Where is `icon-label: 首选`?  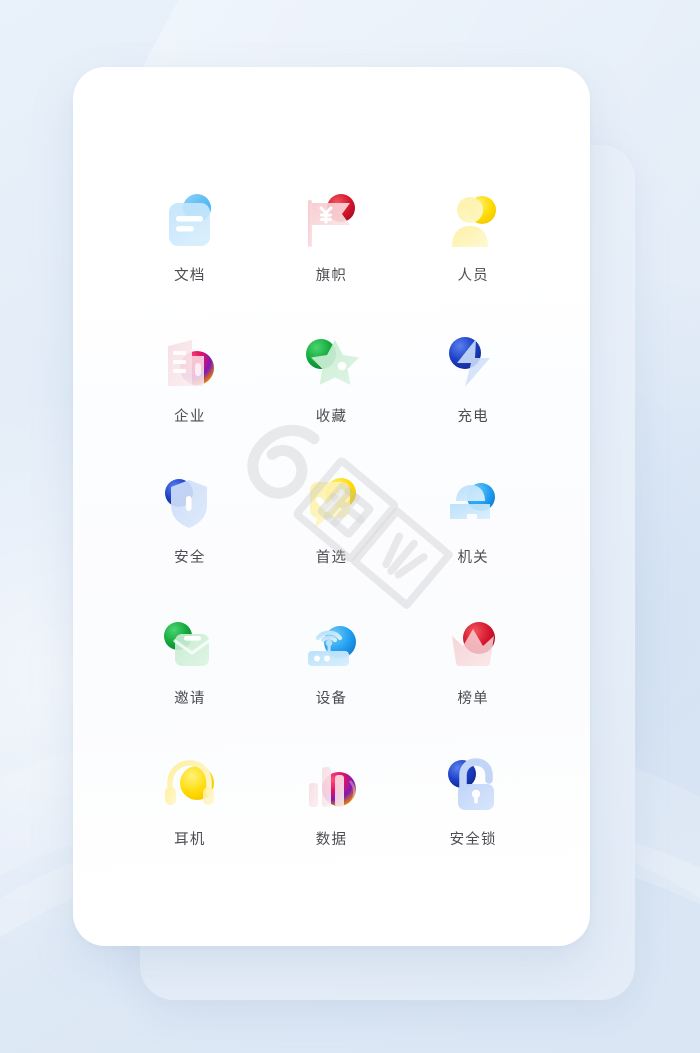
icon-label: 首选 is located at coordinates (331, 558).